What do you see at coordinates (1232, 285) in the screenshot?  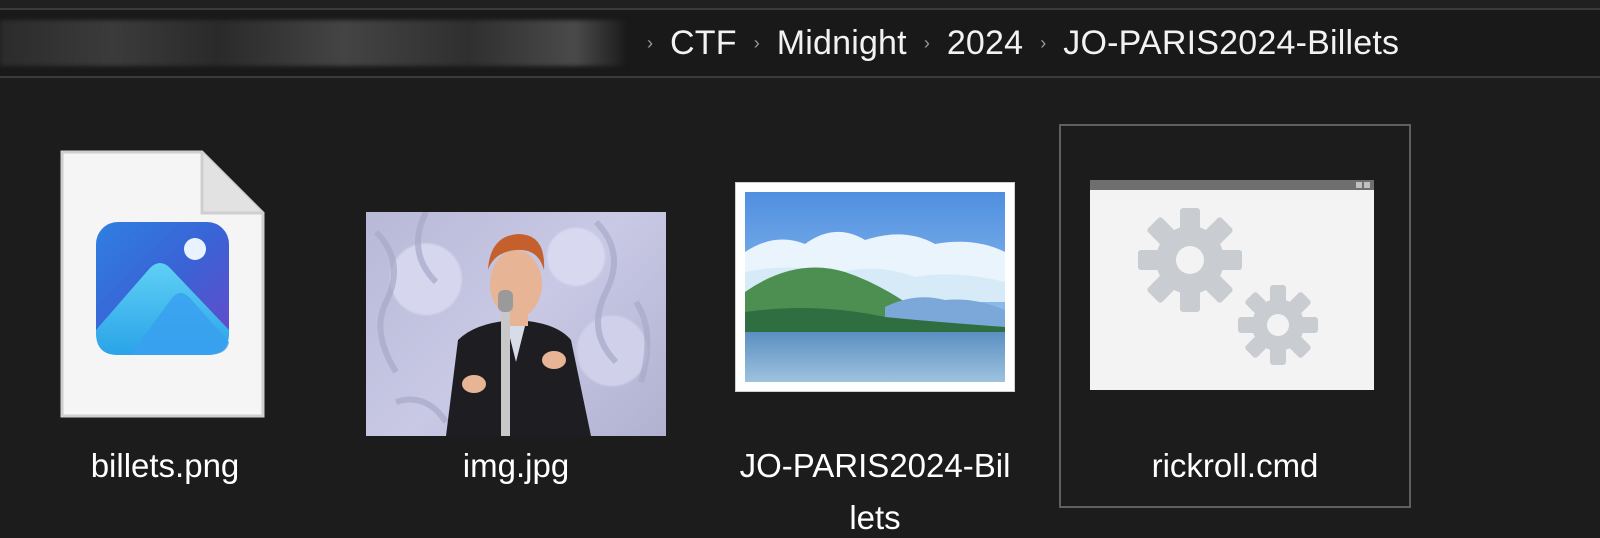 I see `gears-icon` at bounding box center [1232, 285].